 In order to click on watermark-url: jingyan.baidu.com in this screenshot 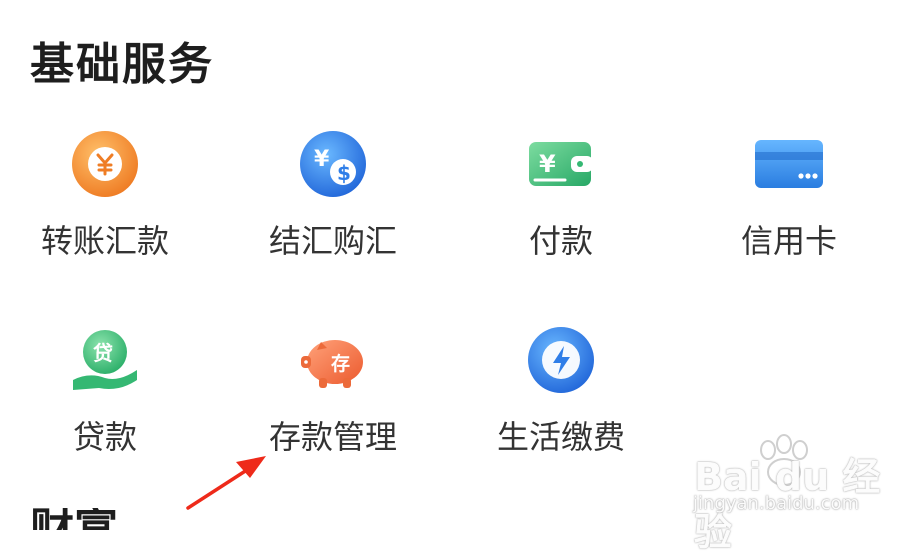, I will do `click(776, 503)`.